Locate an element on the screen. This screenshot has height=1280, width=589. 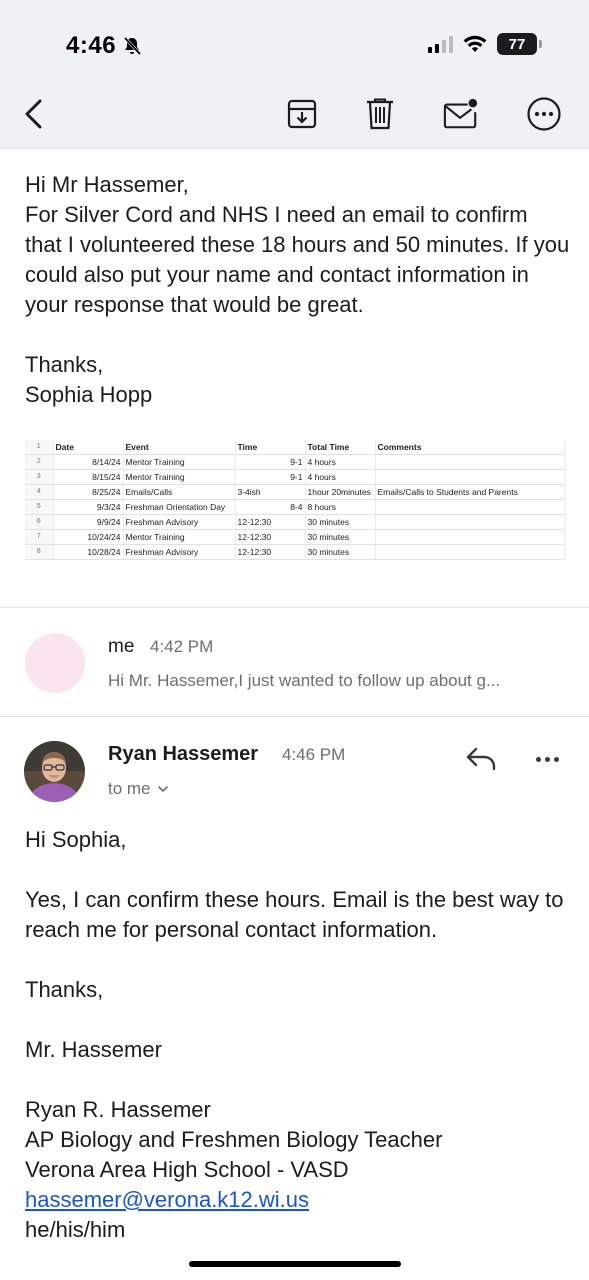
email-link: hassemer@verona.k12.wi.us is located at coordinates (167, 1199).